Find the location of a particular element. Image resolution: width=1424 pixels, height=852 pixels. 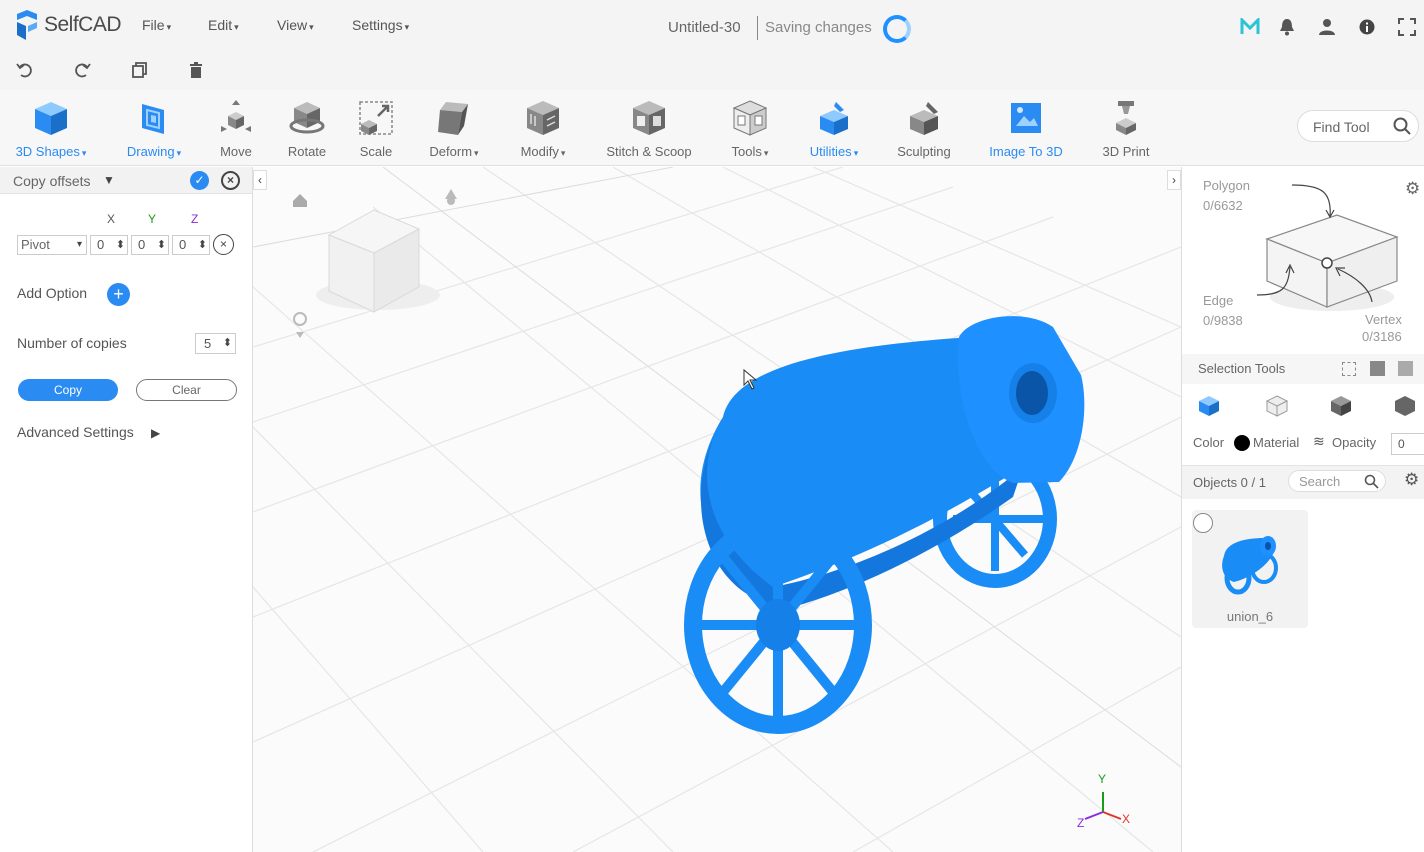

search-icon is located at coordinates (1371, 481).